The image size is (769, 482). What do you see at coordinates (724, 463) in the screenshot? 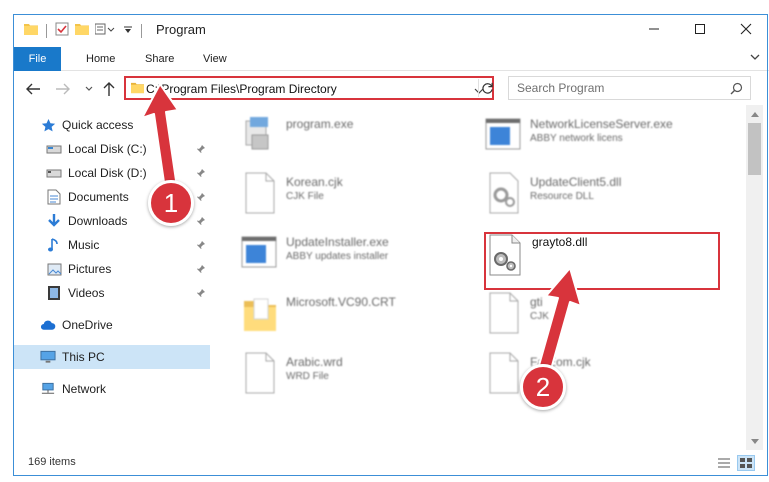
I see `details-view-button` at bounding box center [724, 463].